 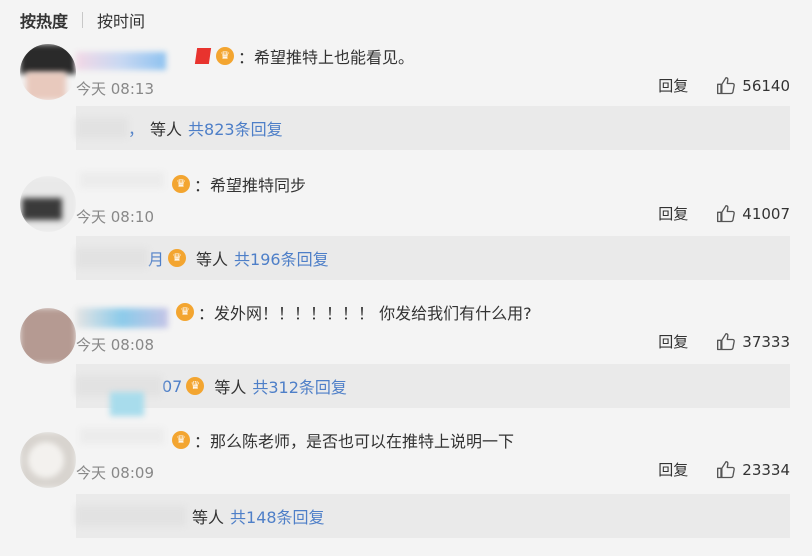 I want to click on comment-time: 今天 08:08, so click(x=115, y=345).